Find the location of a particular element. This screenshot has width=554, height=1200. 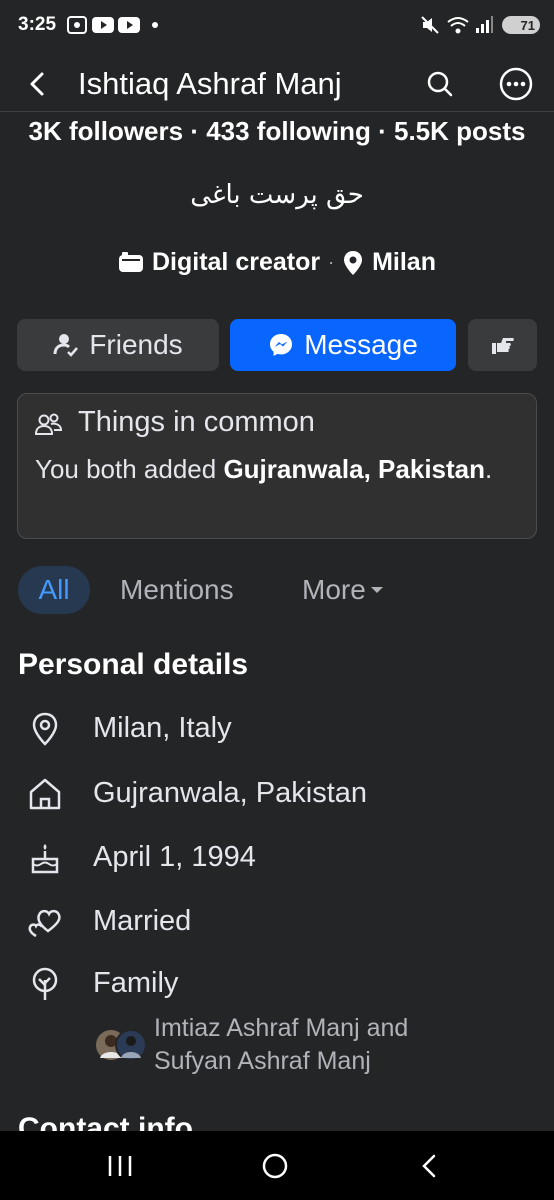

mute-icon is located at coordinates (430, 25).